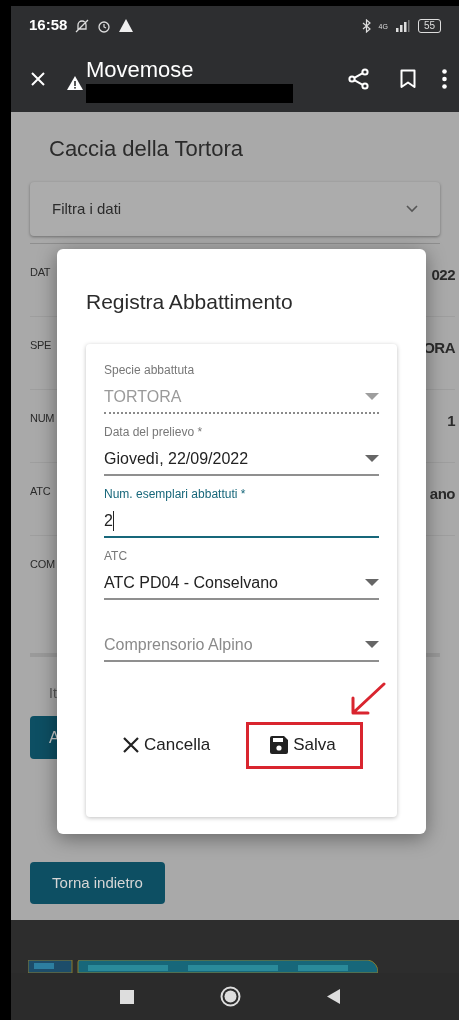  I want to click on field-value: TORTORA, so click(143, 396).